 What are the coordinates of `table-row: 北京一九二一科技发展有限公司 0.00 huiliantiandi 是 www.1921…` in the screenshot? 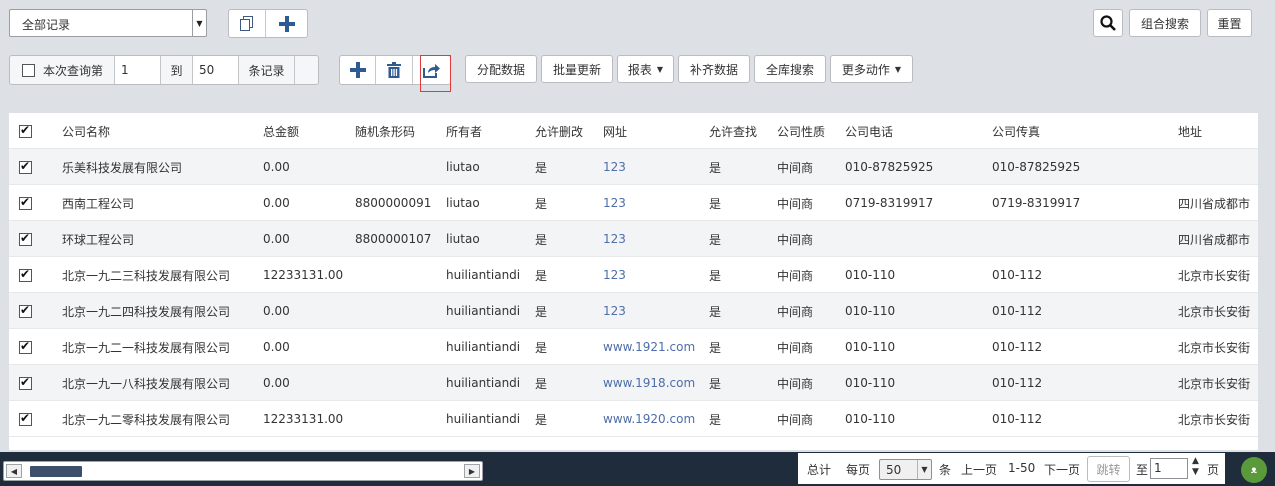 It's located at (633, 347).